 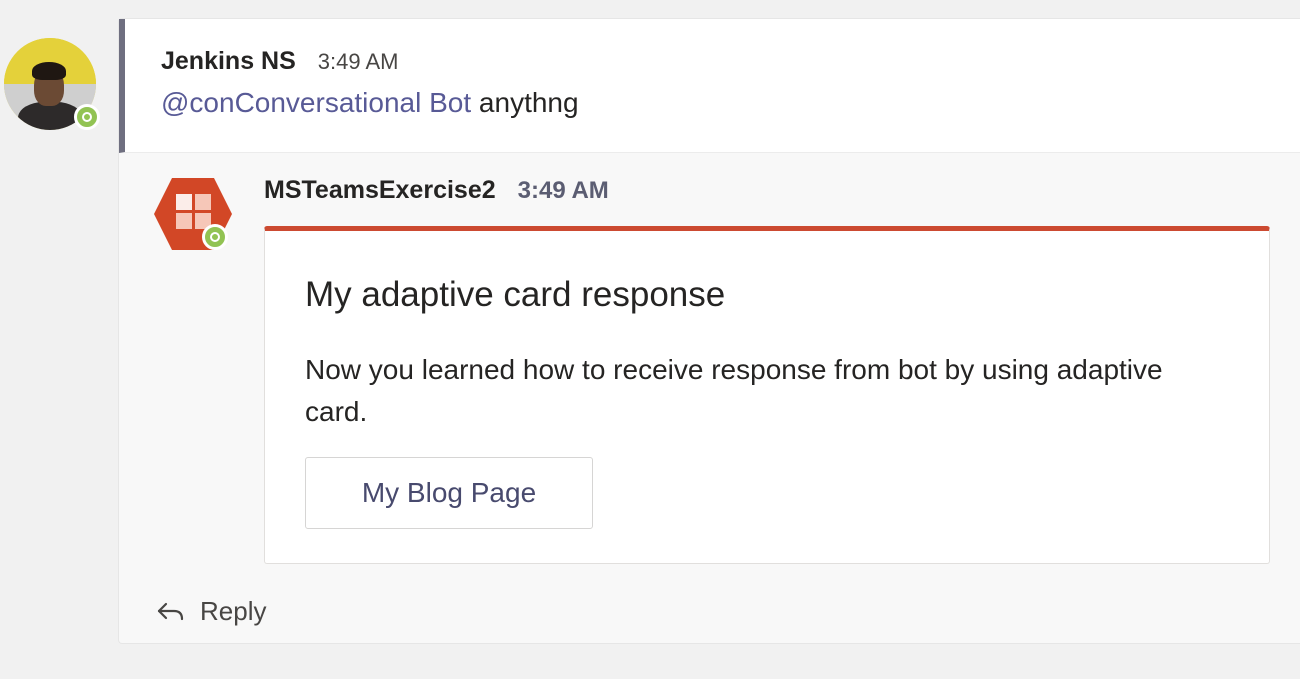 What do you see at coordinates (233, 611) in the screenshot?
I see `reply-label: Reply` at bounding box center [233, 611].